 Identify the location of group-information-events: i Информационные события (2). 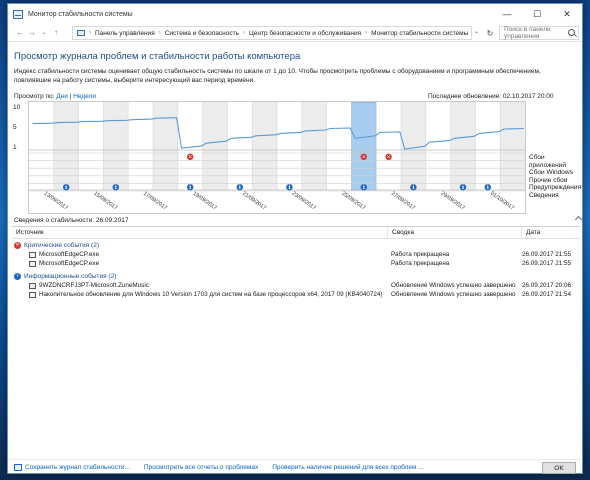
(296, 276).